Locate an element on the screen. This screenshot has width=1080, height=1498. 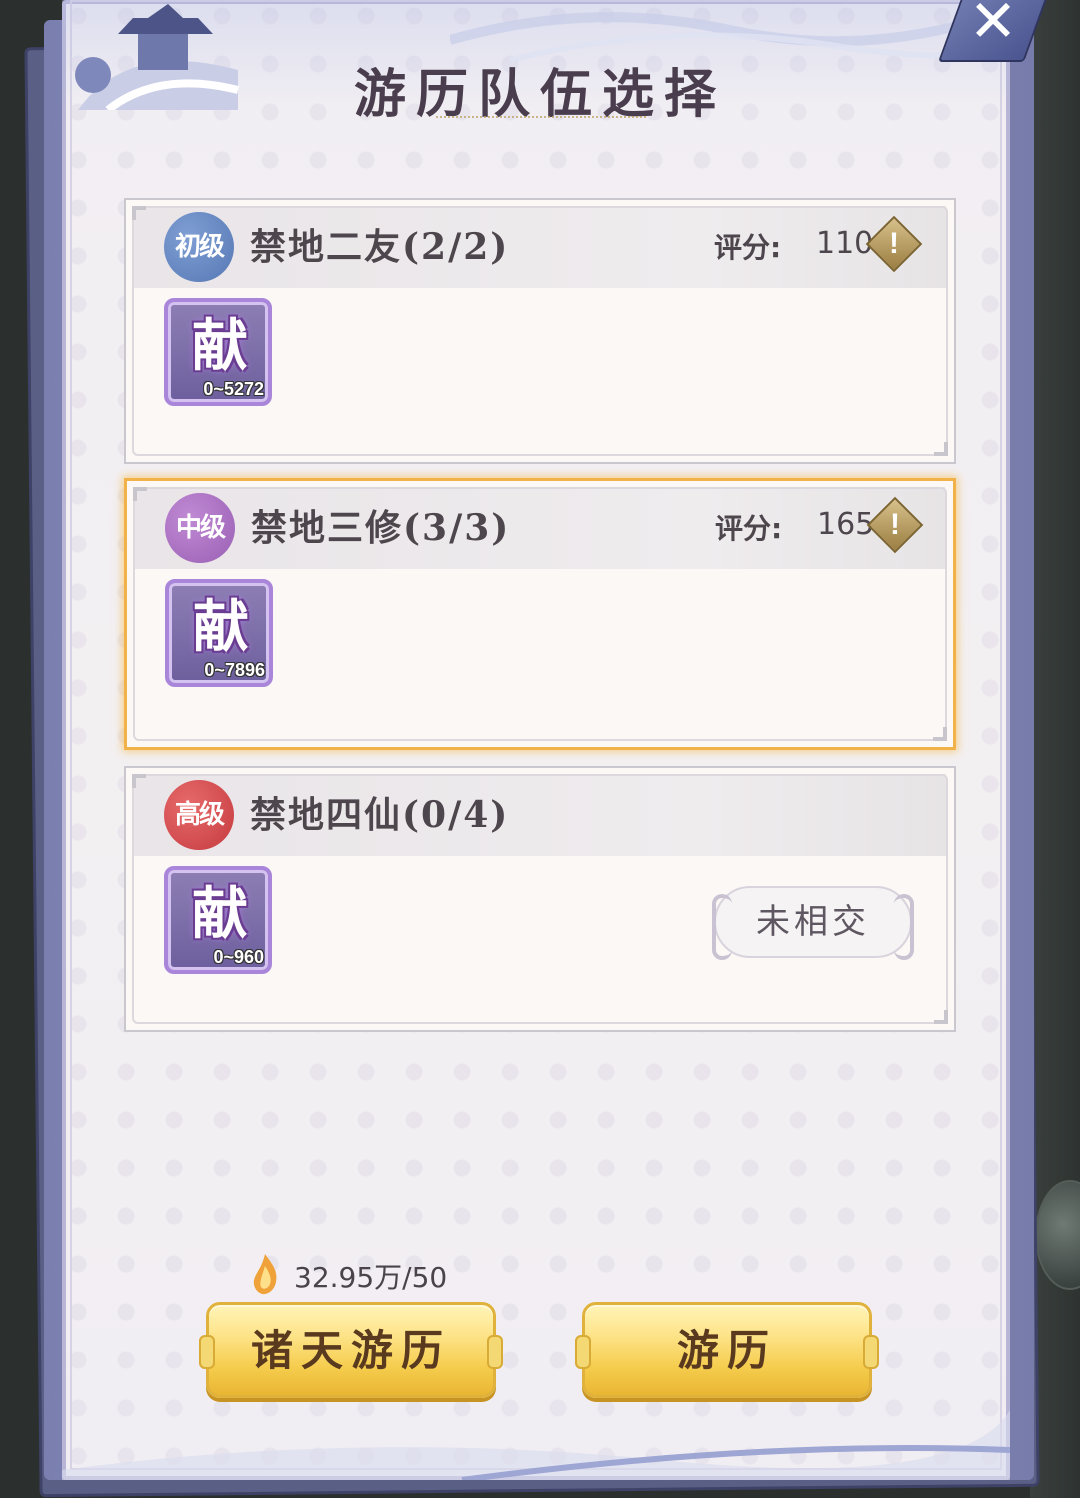
tier-badge: 高级 is located at coordinates (199, 815).